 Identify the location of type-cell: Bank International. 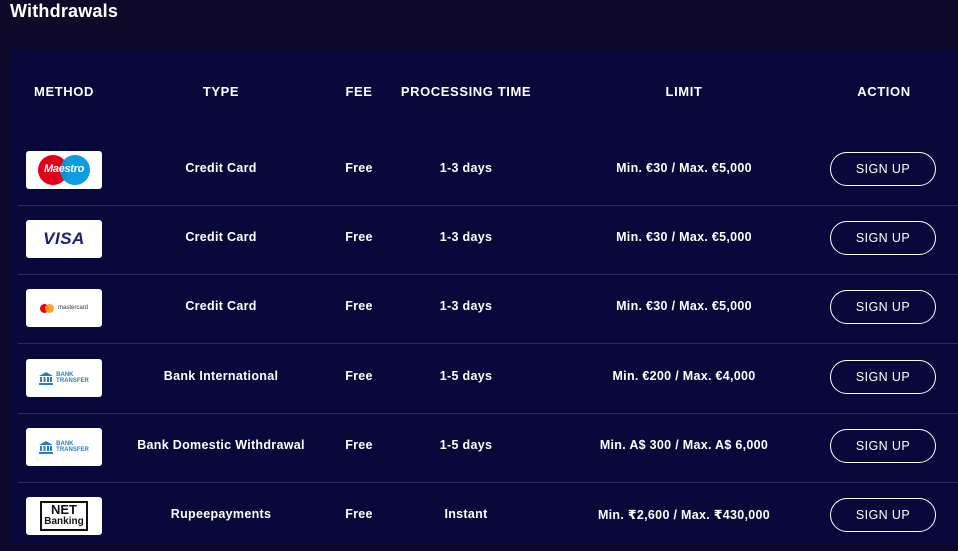
(221, 376).